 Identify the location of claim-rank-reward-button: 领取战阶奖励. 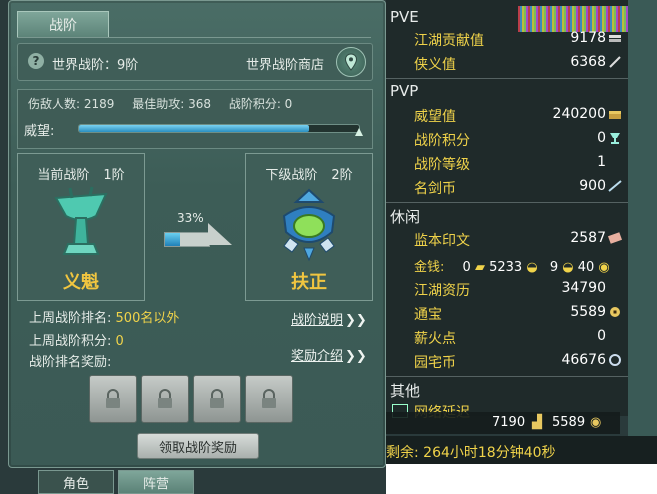
(198, 446).